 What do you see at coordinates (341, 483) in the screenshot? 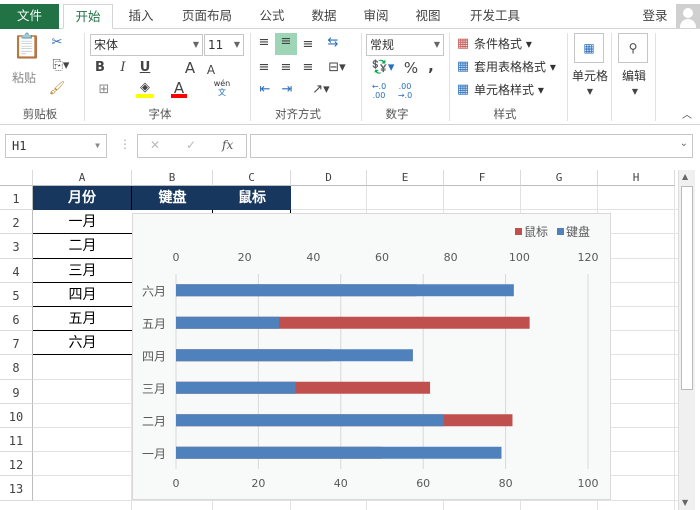
I see `bottom-axis-tick-label: 40` at bounding box center [341, 483].